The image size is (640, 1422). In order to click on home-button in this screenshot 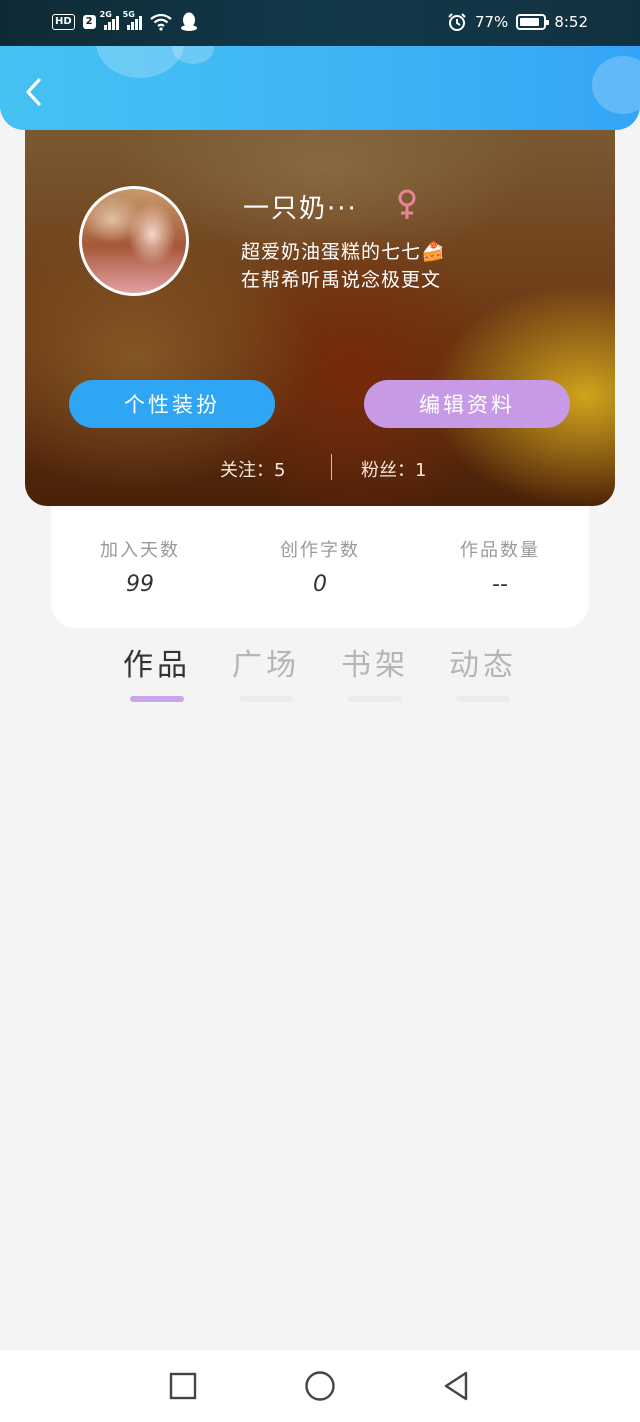, I will do `click(320, 1386)`.